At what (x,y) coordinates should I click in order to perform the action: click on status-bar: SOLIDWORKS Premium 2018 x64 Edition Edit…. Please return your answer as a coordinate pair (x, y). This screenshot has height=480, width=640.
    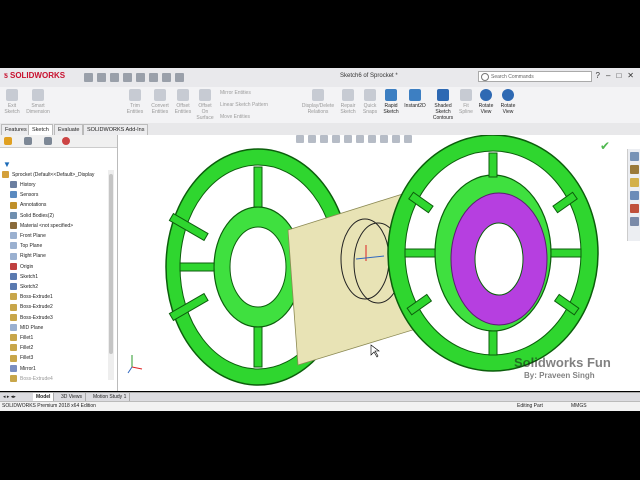
    Looking at the image, I should click on (320, 406).